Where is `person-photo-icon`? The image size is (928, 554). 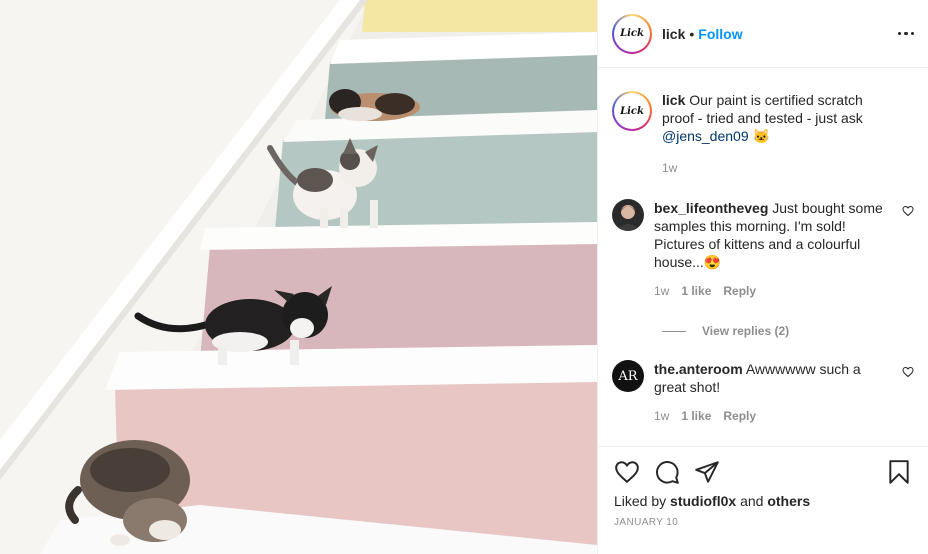
person-photo-icon is located at coordinates (628, 215).